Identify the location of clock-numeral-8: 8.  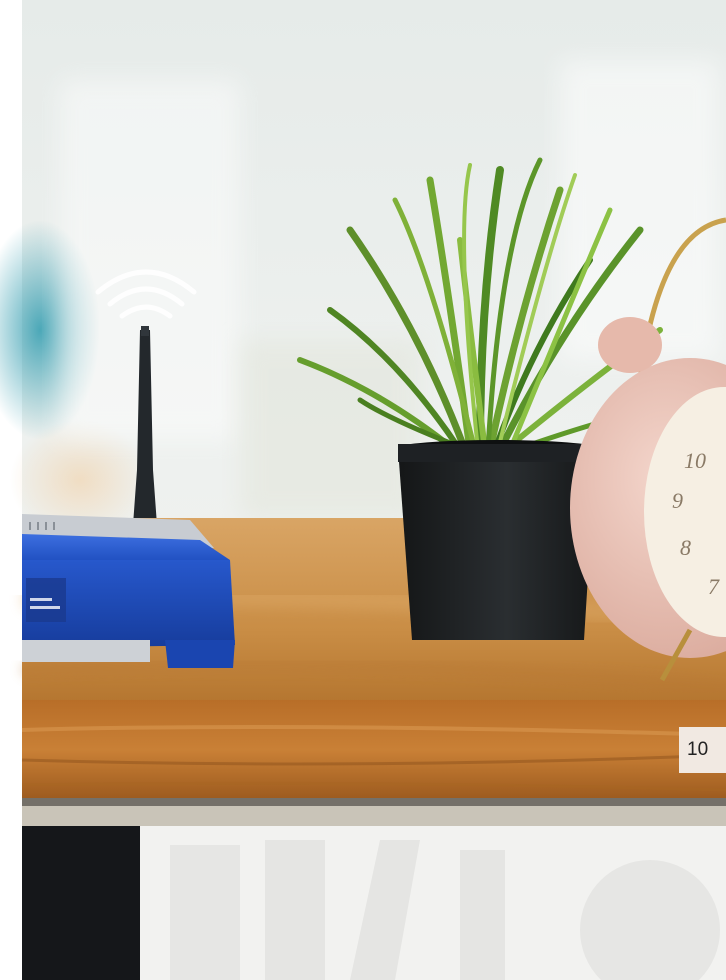
(685, 547).